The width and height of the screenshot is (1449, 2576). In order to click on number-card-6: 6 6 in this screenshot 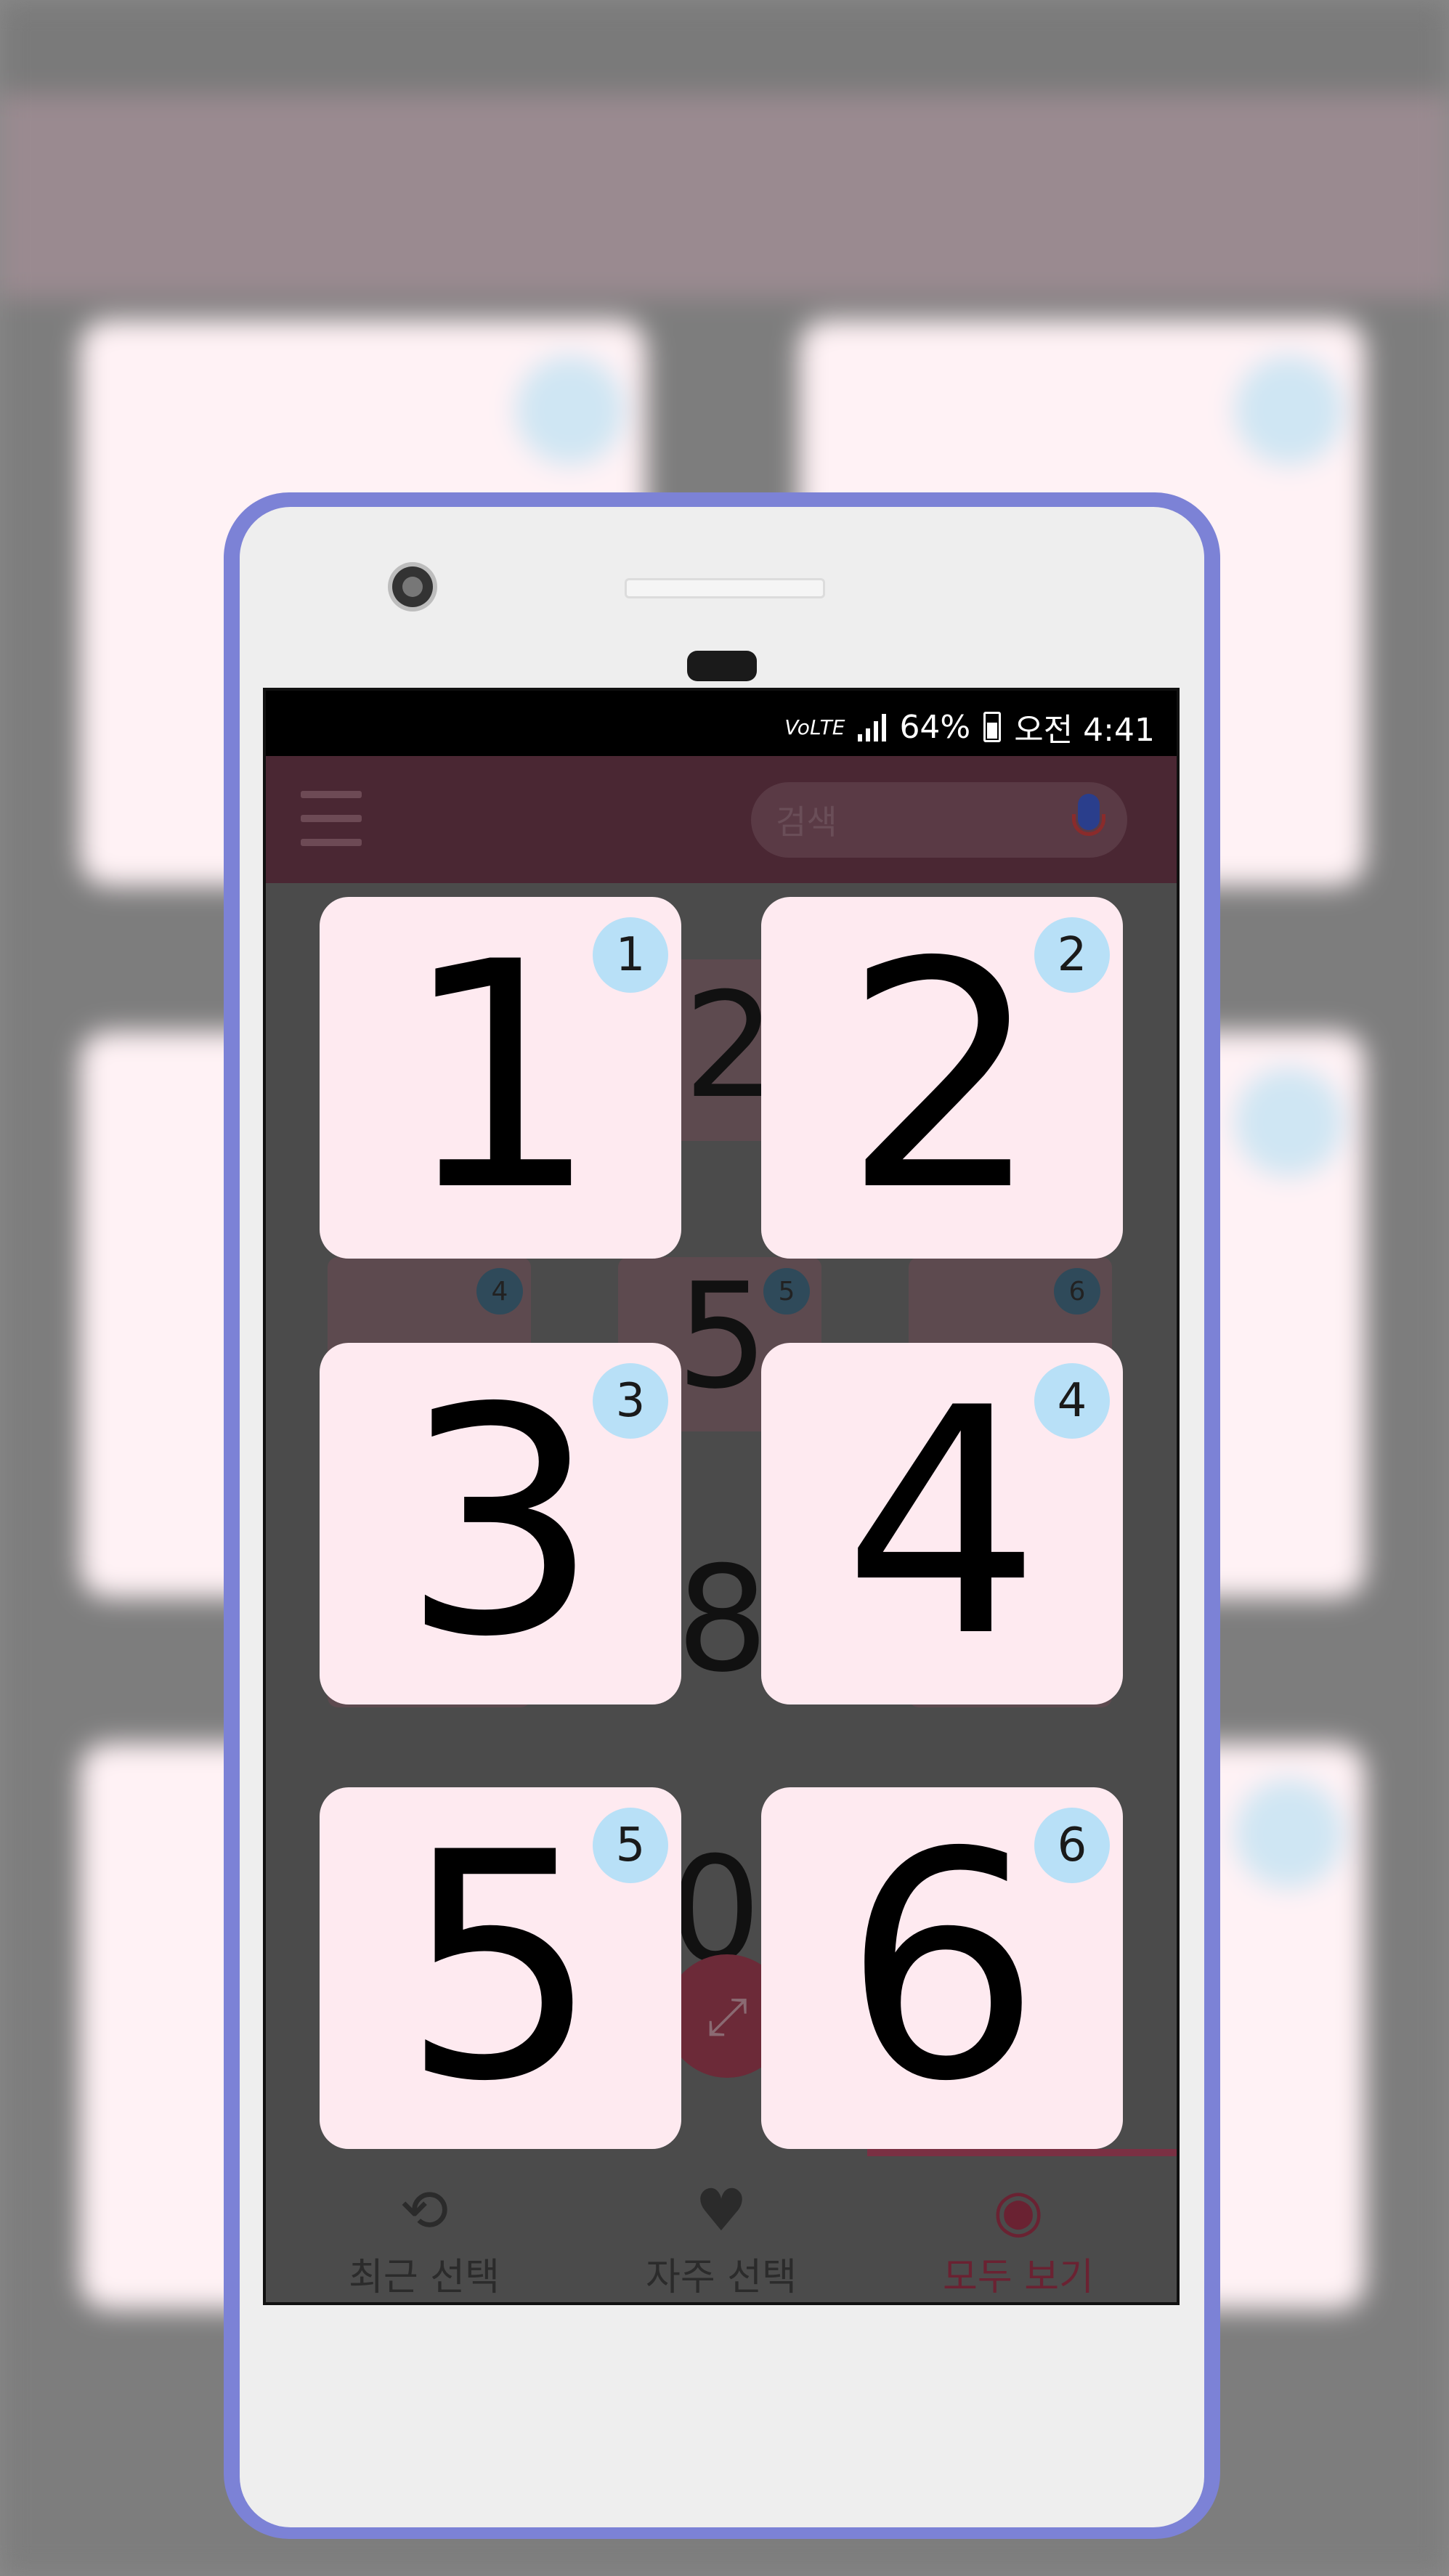, I will do `click(942, 1968)`.